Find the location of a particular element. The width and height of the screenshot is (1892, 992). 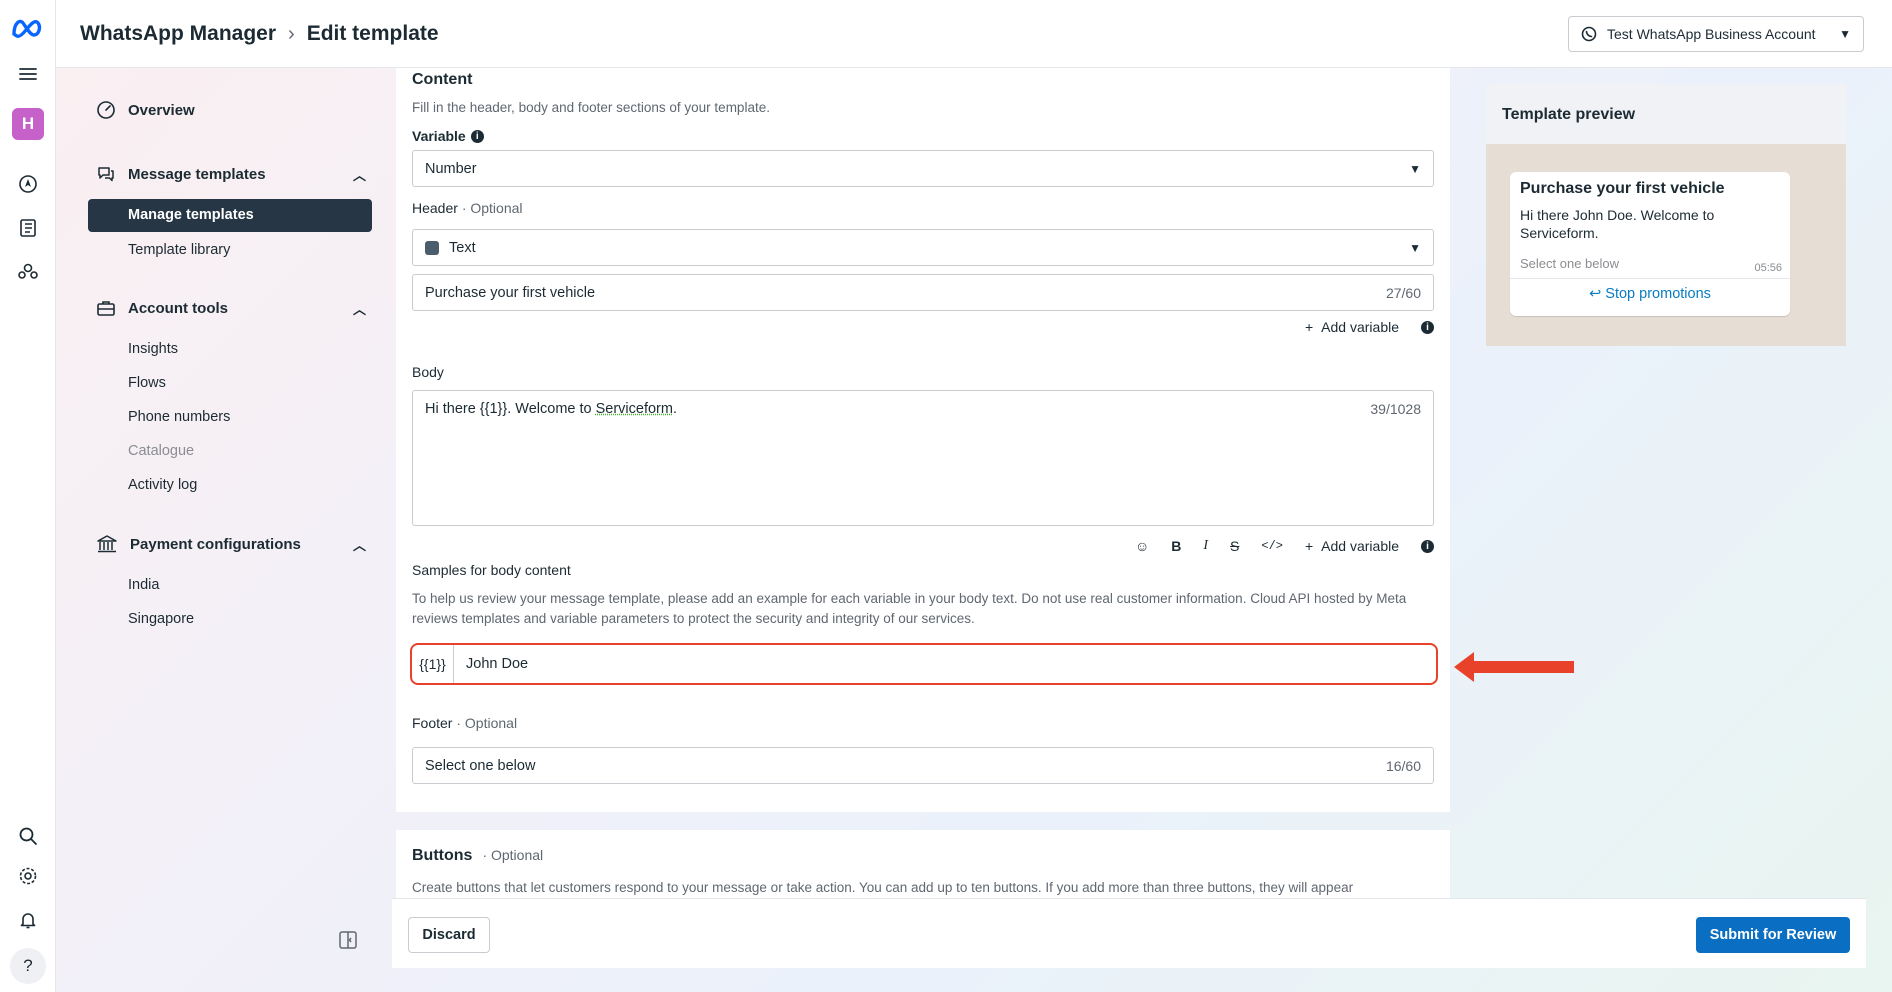

buttons-title-text: Buttons is located at coordinates (442, 855).